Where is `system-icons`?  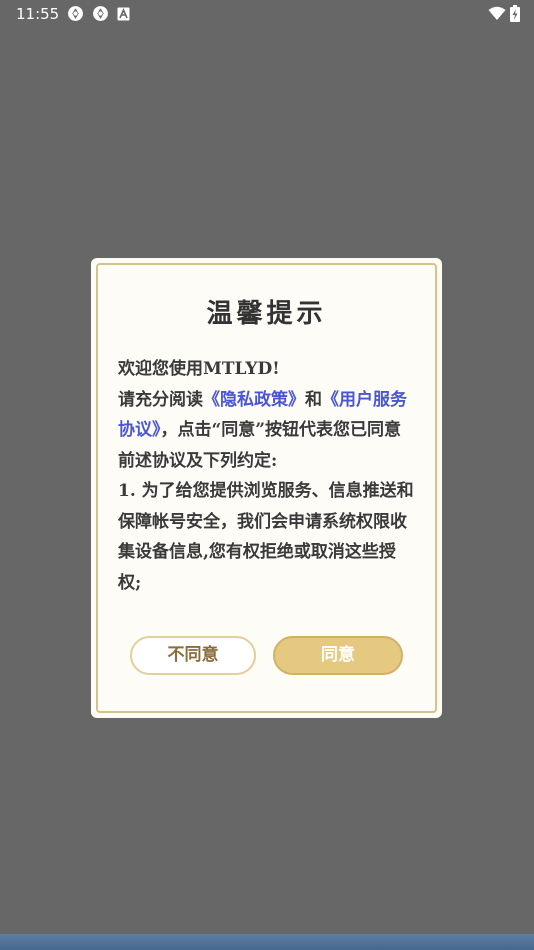
system-icons is located at coordinates (504, 13).